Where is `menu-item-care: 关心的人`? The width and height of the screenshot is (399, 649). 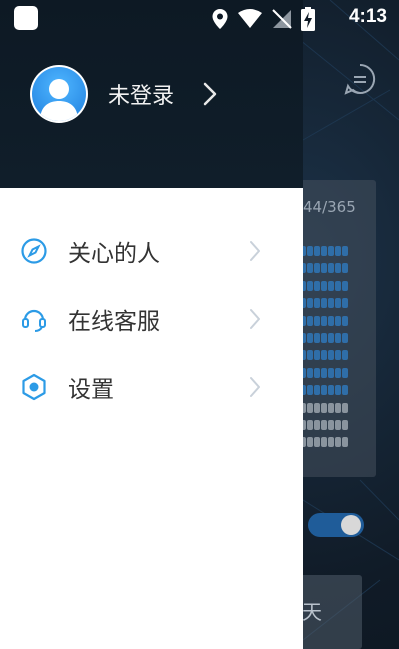 menu-item-care: 关心的人 is located at coordinates (151, 251).